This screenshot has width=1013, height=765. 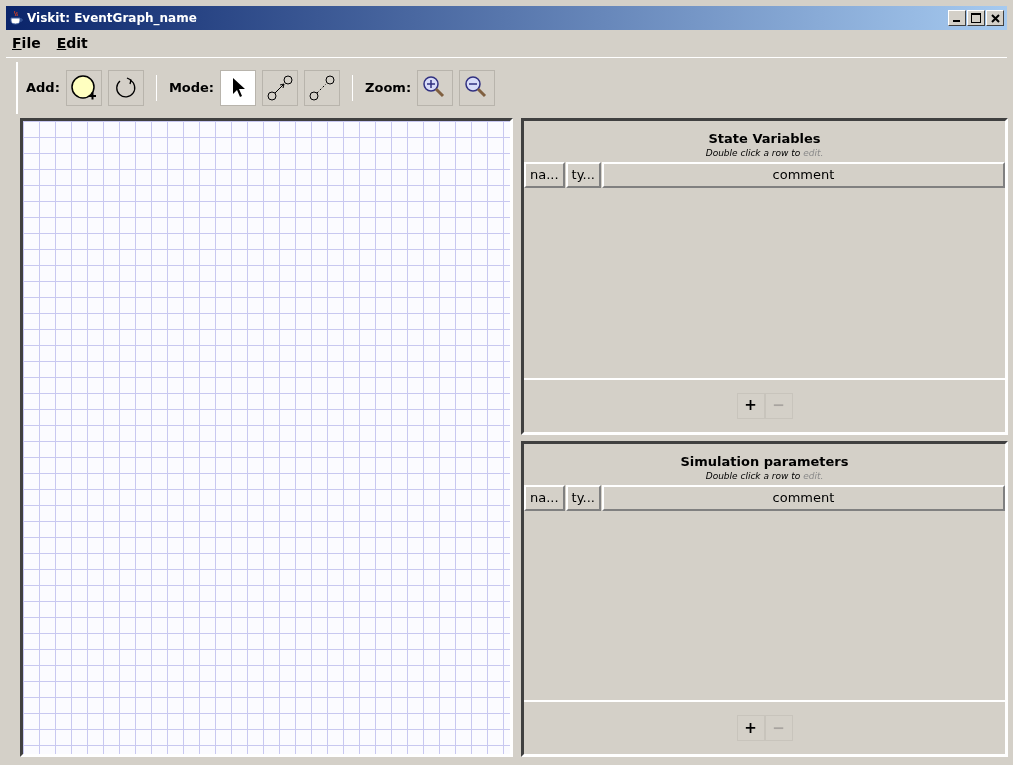 What do you see at coordinates (43, 88) in the screenshot?
I see `toolbar-label: Add:` at bounding box center [43, 88].